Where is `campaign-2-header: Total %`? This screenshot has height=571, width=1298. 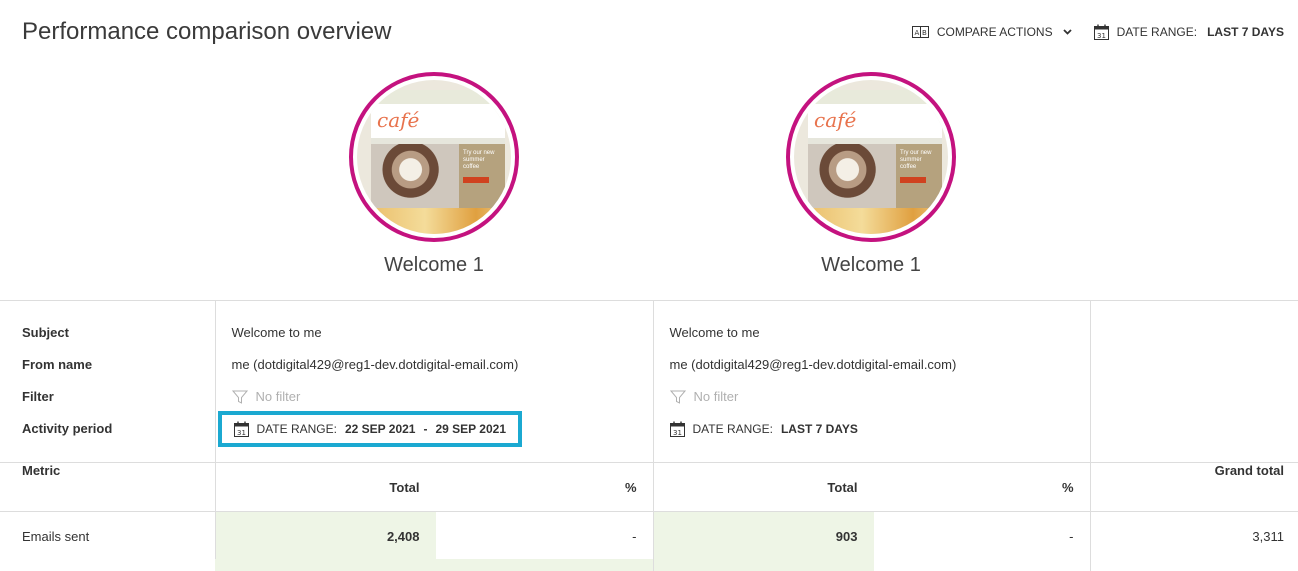
campaign-2-header: Total % is located at coordinates (871, 487).